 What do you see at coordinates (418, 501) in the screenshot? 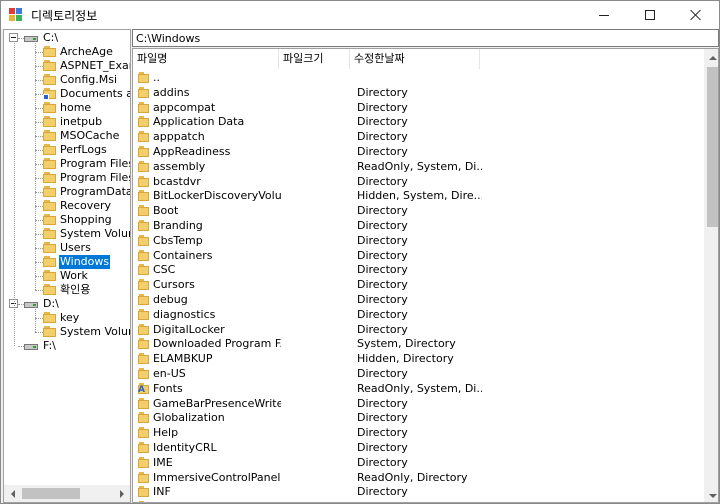
I see `list-item: InfusedApps Directory` at bounding box center [418, 501].